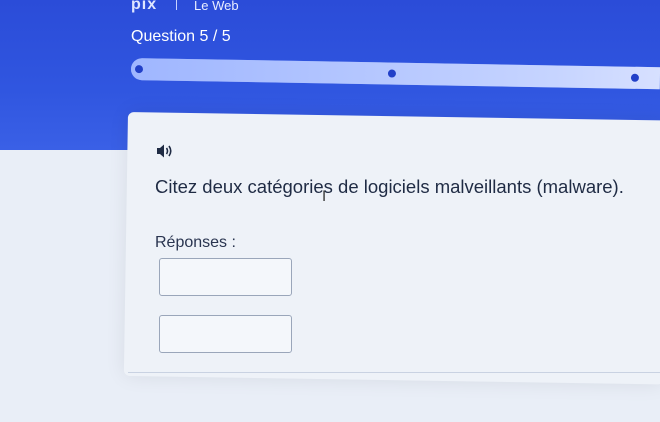  Describe the element at coordinates (181, 36) in the screenshot. I see `question-counter: Question 5 / 5` at that location.